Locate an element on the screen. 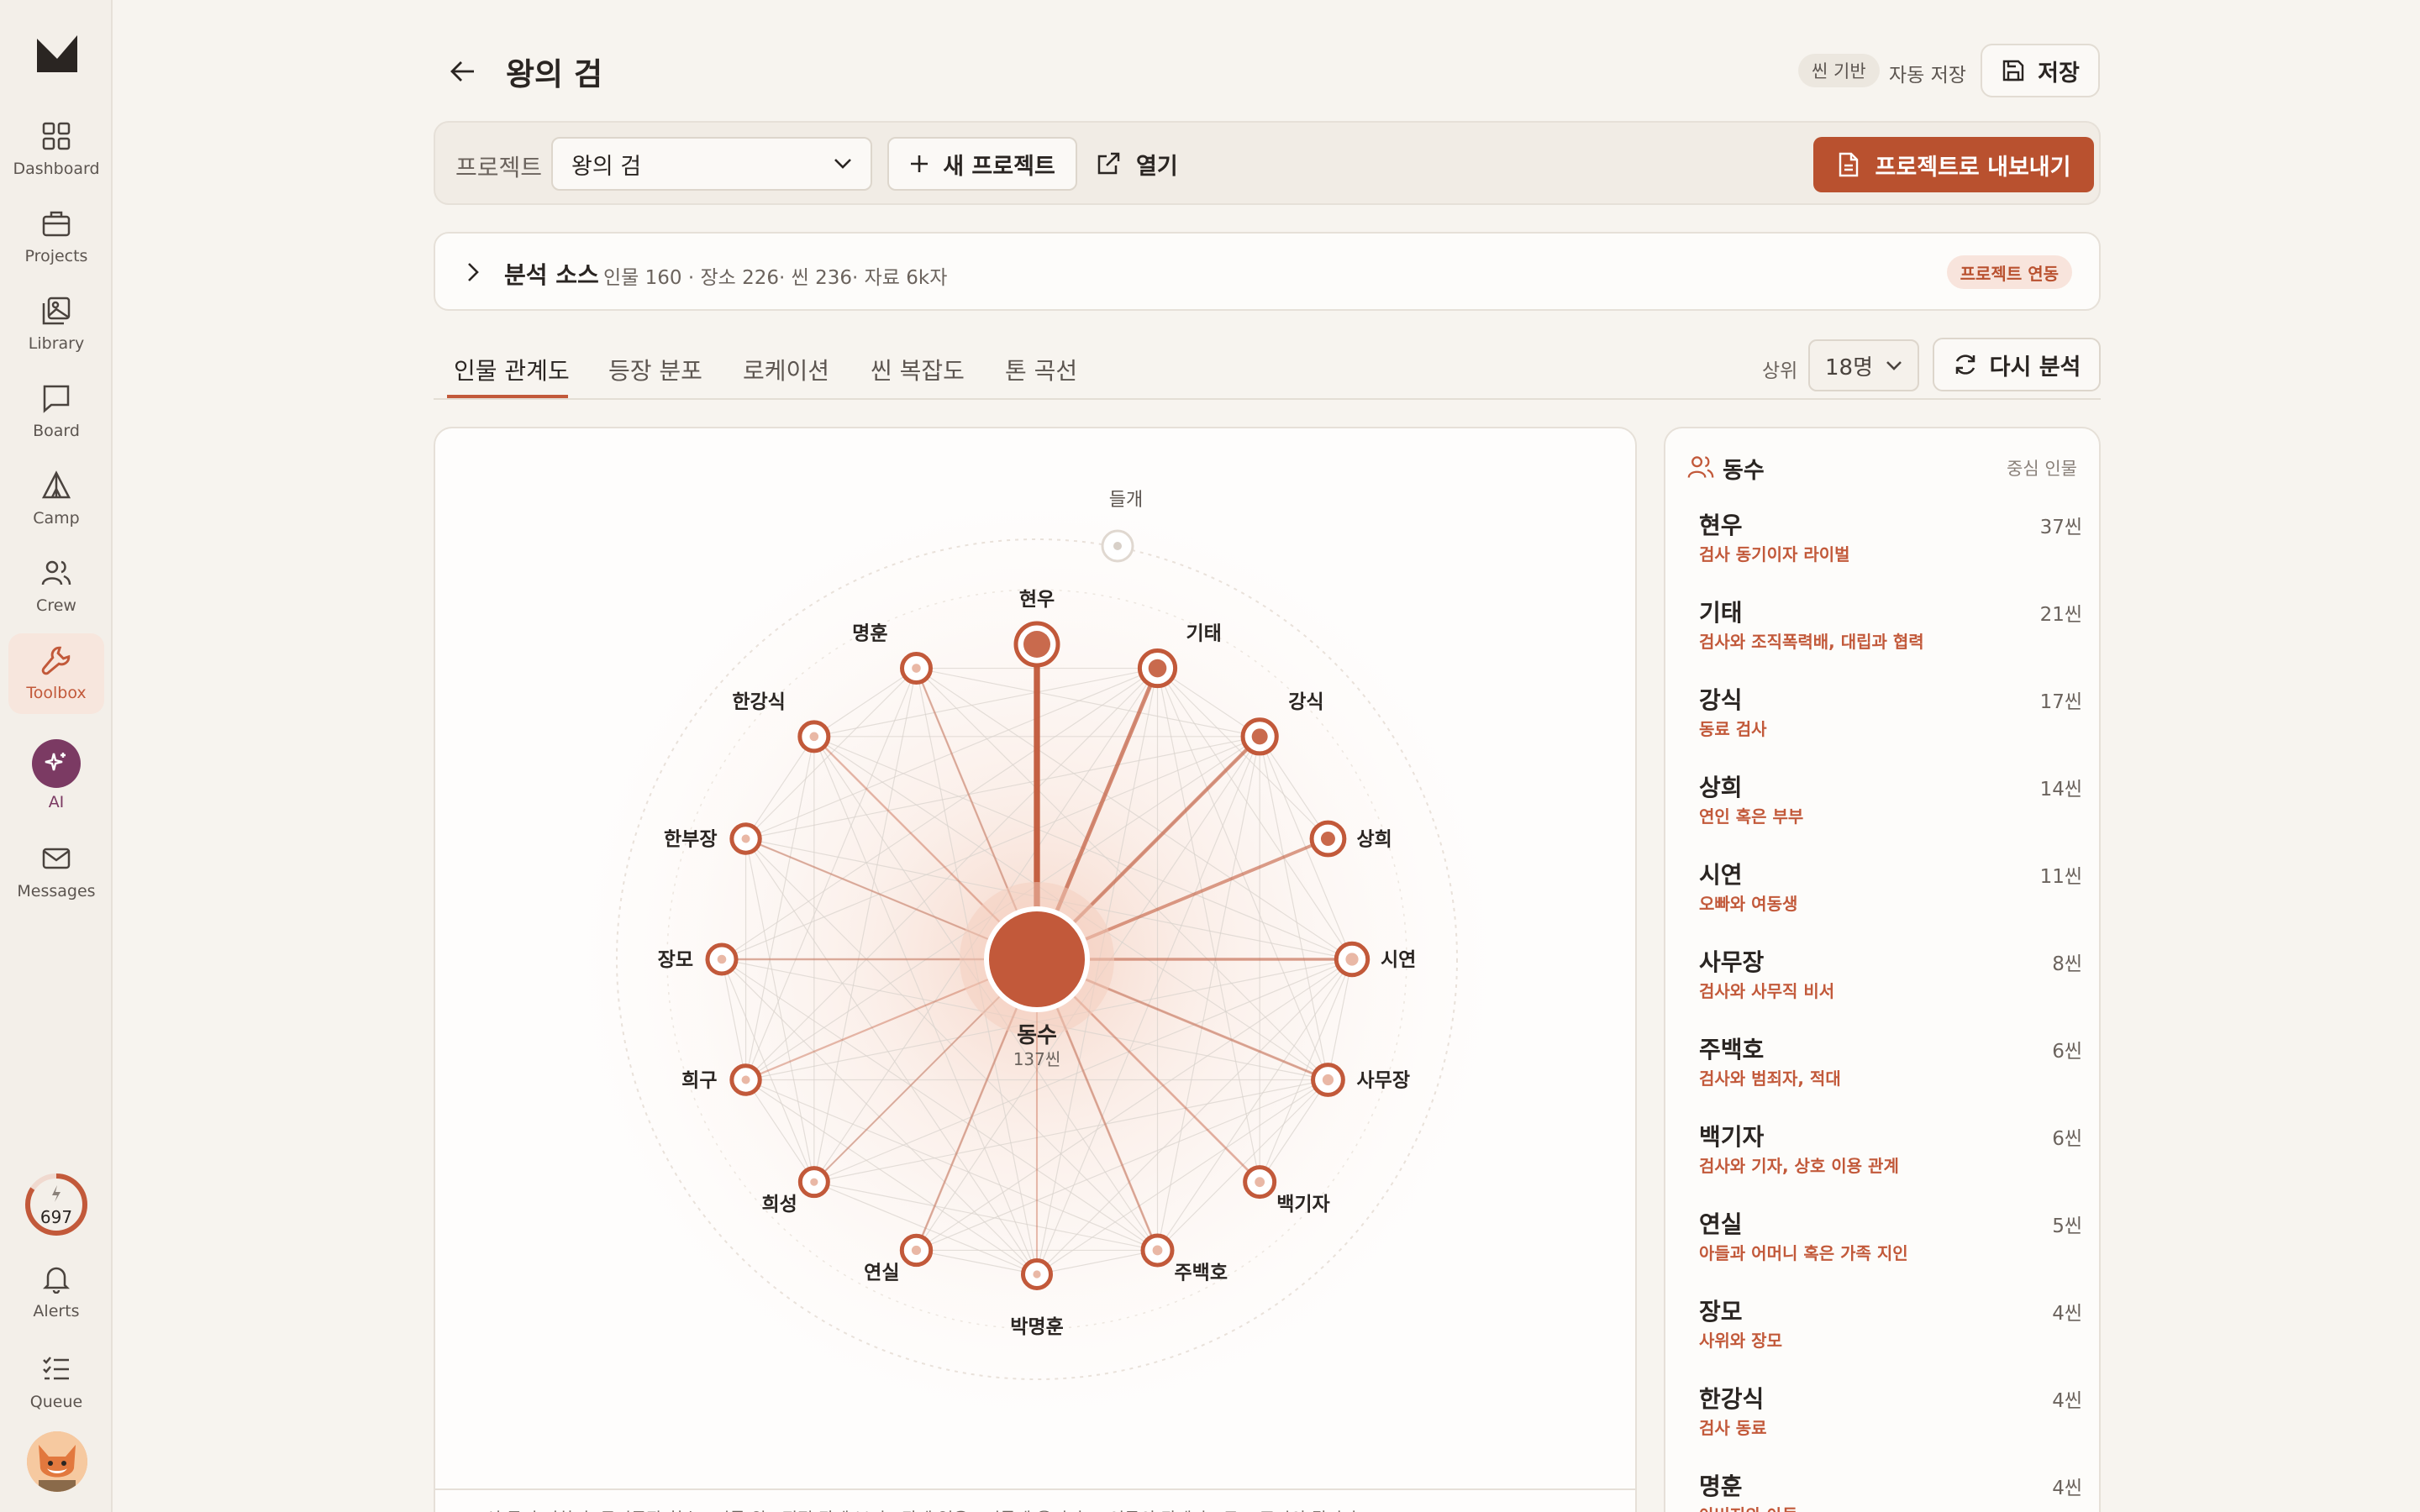 The width and height of the screenshot is (2420, 1512). page-title: 왕의 검 is located at coordinates (554, 74).